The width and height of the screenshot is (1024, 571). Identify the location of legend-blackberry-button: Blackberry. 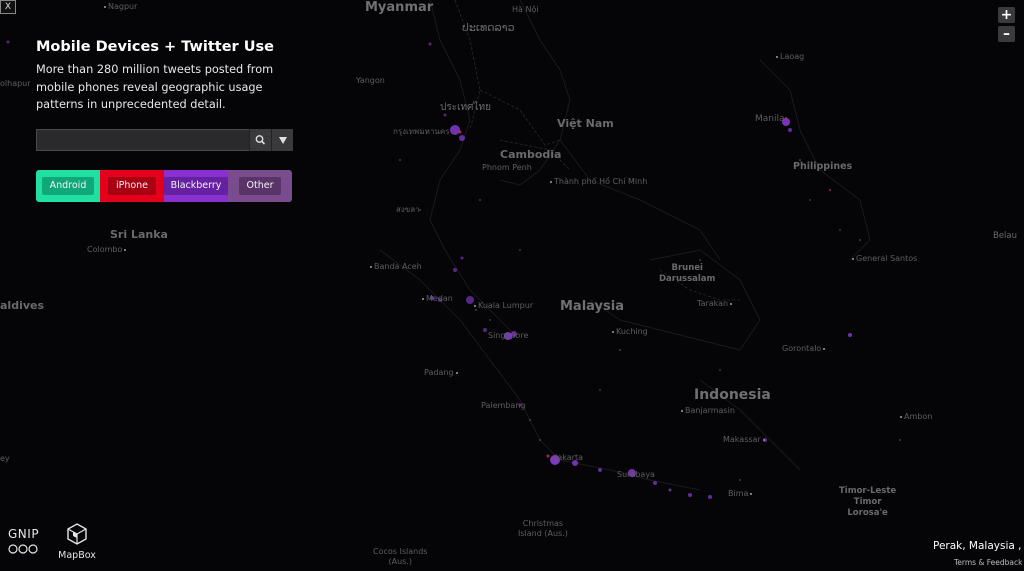
(196, 186).